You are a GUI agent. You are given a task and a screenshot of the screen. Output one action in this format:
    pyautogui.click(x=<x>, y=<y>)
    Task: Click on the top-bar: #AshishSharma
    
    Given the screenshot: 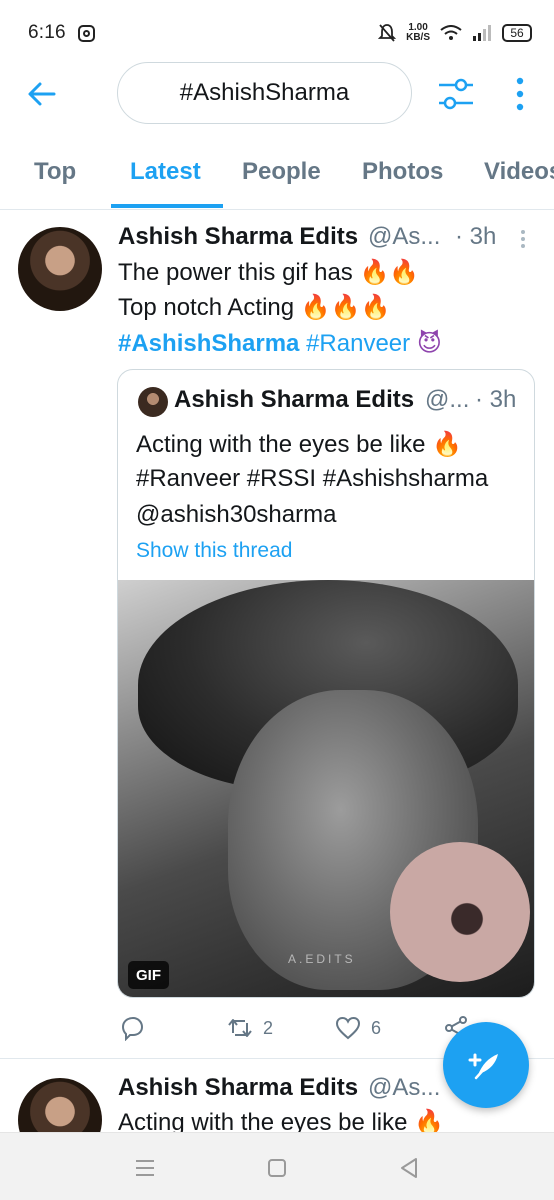 What is the action you would take?
    pyautogui.click(x=277, y=93)
    